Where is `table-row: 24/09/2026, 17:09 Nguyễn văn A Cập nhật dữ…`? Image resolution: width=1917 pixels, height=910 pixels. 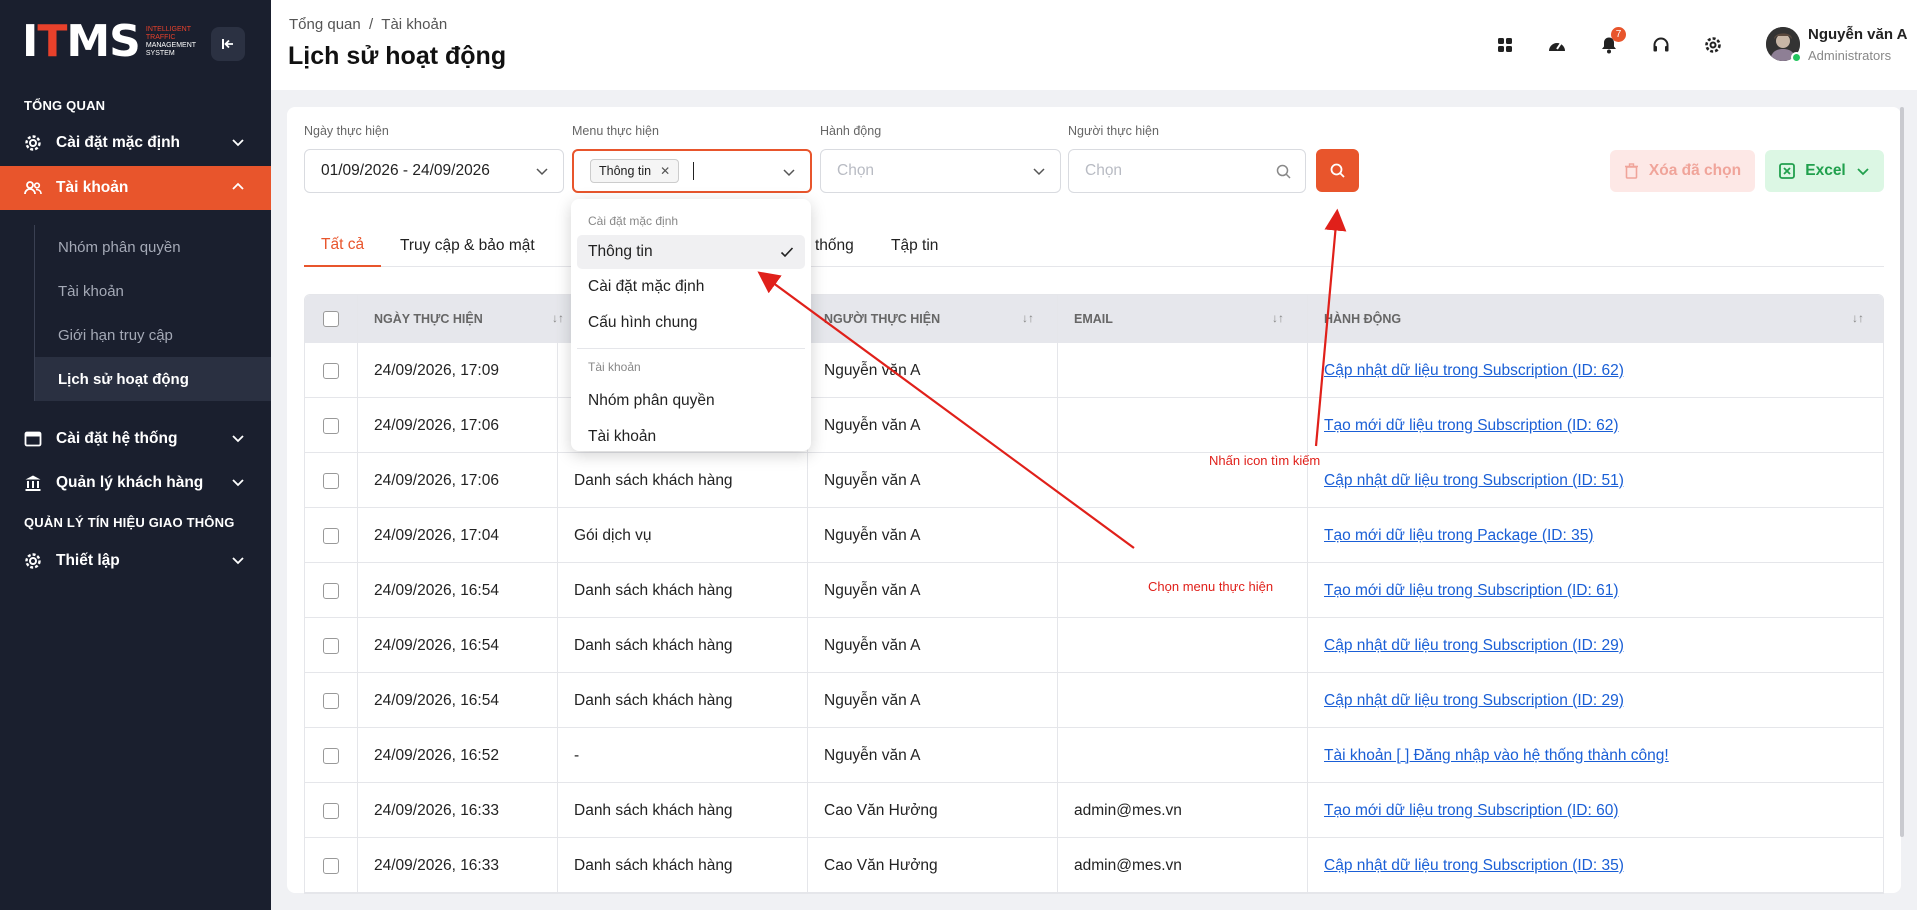
table-row: 24/09/2026, 17:09 Nguyễn văn A Cập nhật dữ… is located at coordinates (1094, 370).